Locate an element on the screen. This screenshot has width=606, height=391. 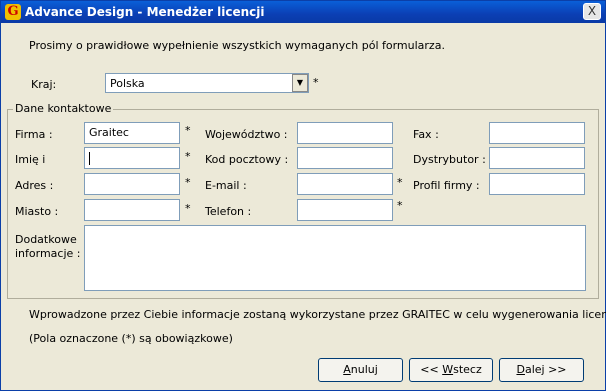
fax-label: Fax : is located at coordinates (426, 134).